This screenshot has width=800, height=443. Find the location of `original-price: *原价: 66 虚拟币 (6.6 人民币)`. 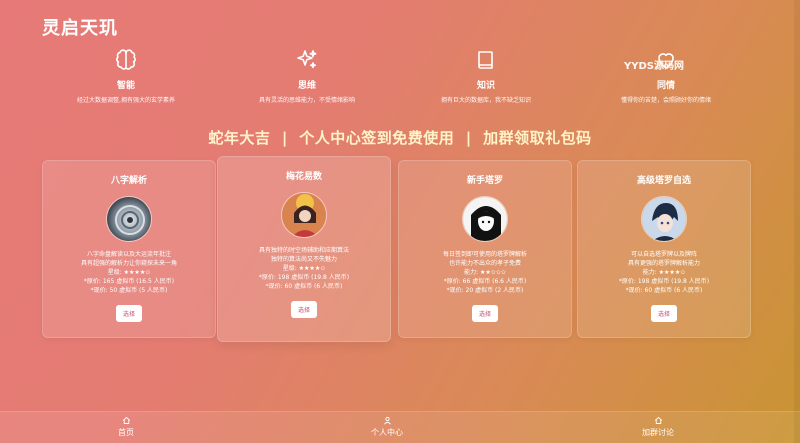

original-price: *原价: 66 虚拟币 (6.6 人民币) is located at coordinates (485, 281).